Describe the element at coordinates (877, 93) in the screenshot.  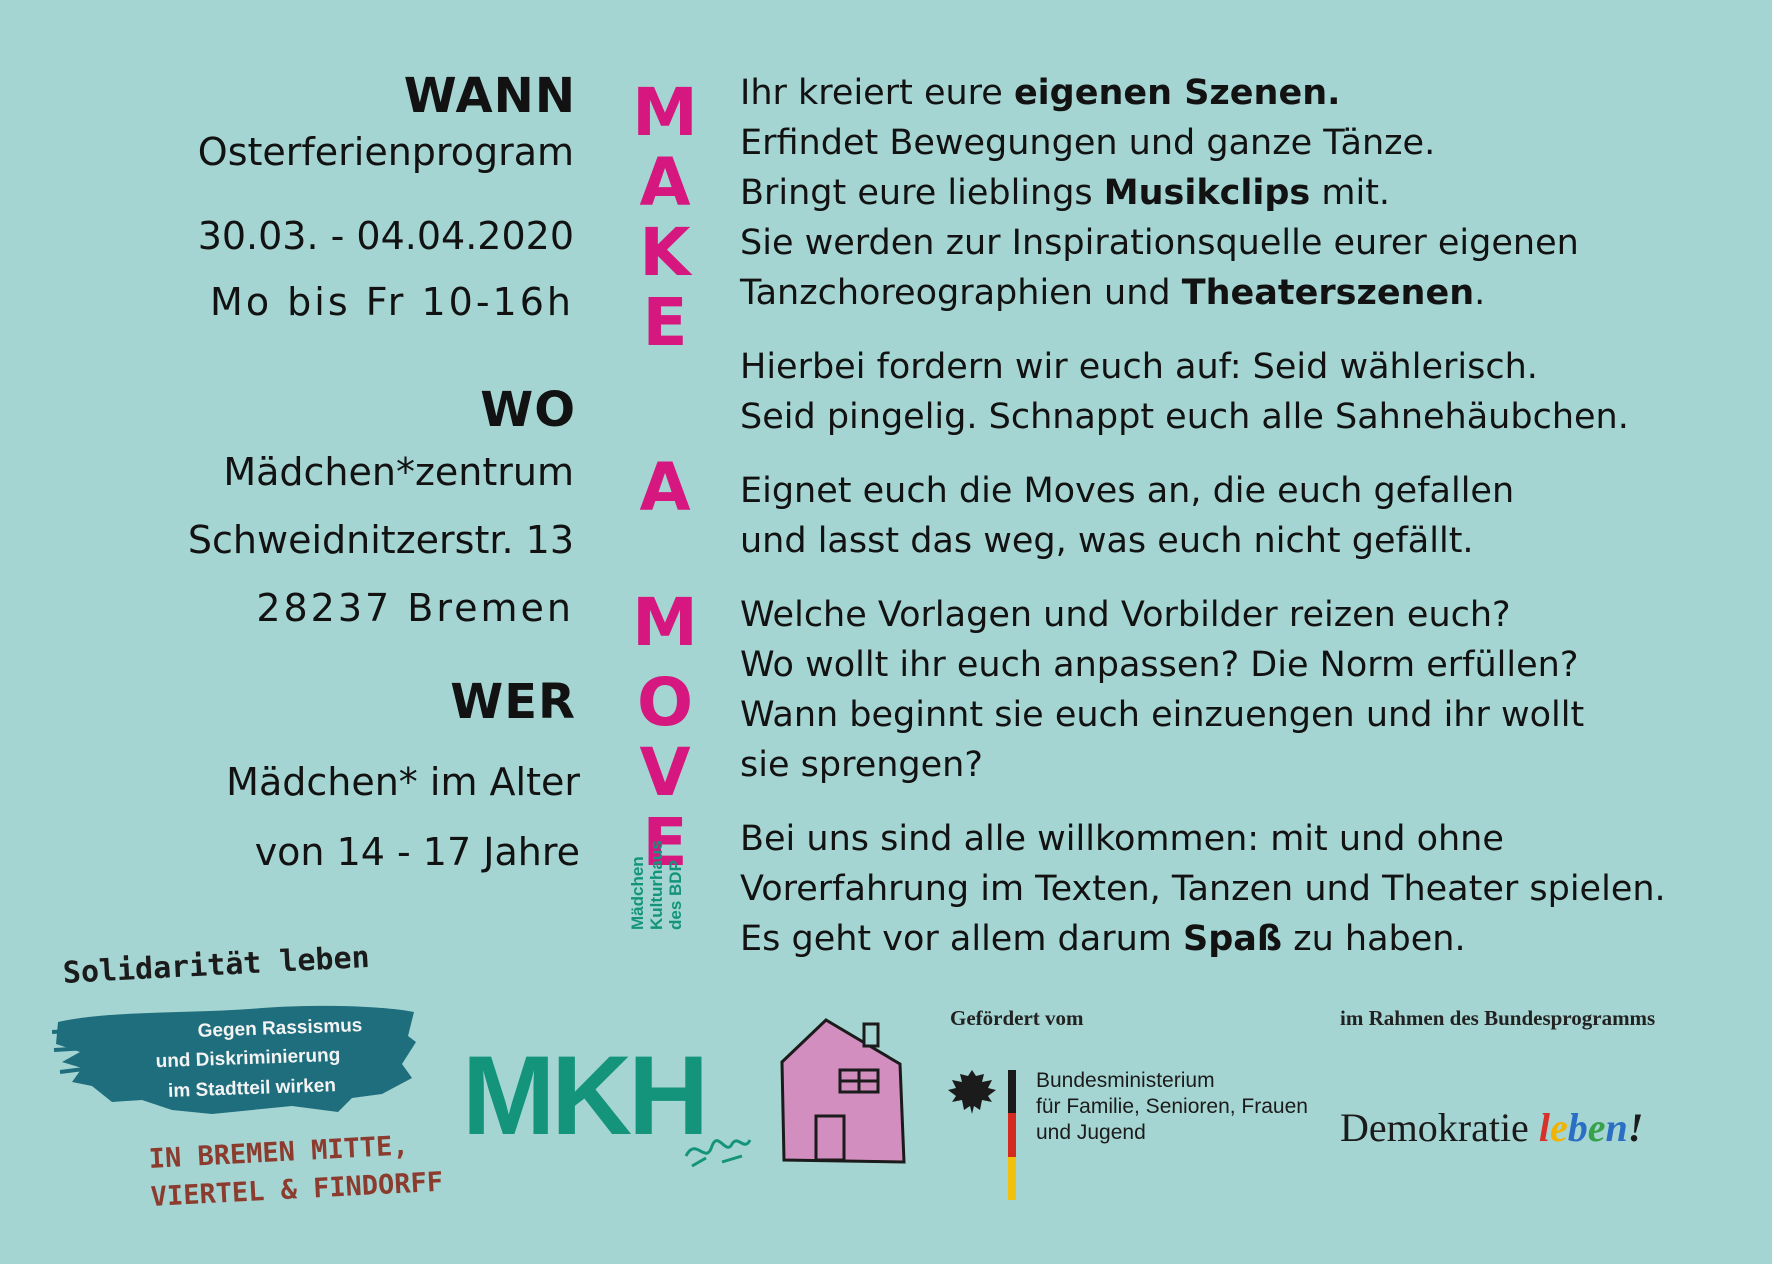
I see `text: Ihr kreiert eure` at that location.